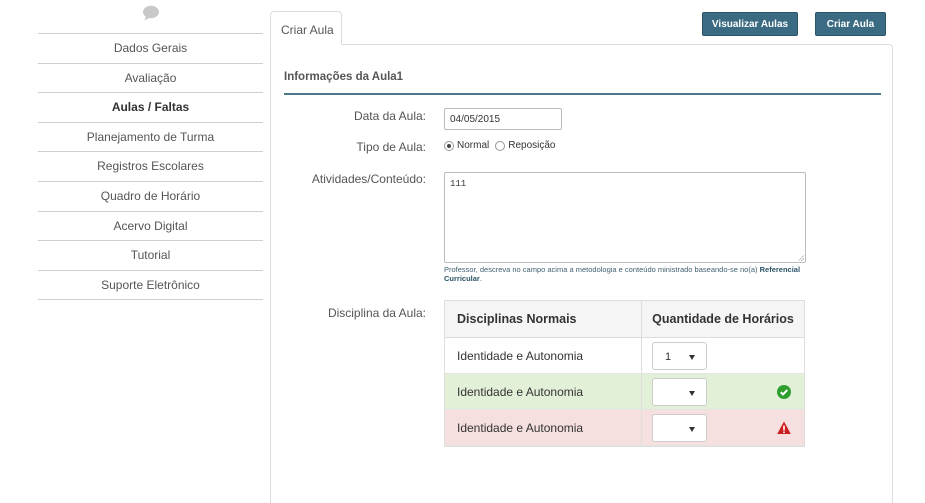  What do you see at coordinates (150, 226) in the screenshot?
I see `sidebar-item-acervo: Acervo Digital` at bounding box center [150, 226].